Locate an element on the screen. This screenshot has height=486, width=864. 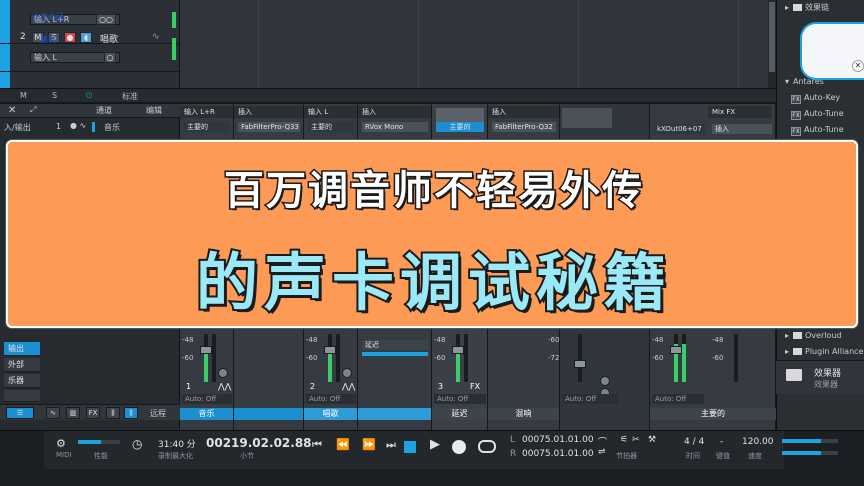
insert-slot: 插入 is located at coordinates (742, 129).